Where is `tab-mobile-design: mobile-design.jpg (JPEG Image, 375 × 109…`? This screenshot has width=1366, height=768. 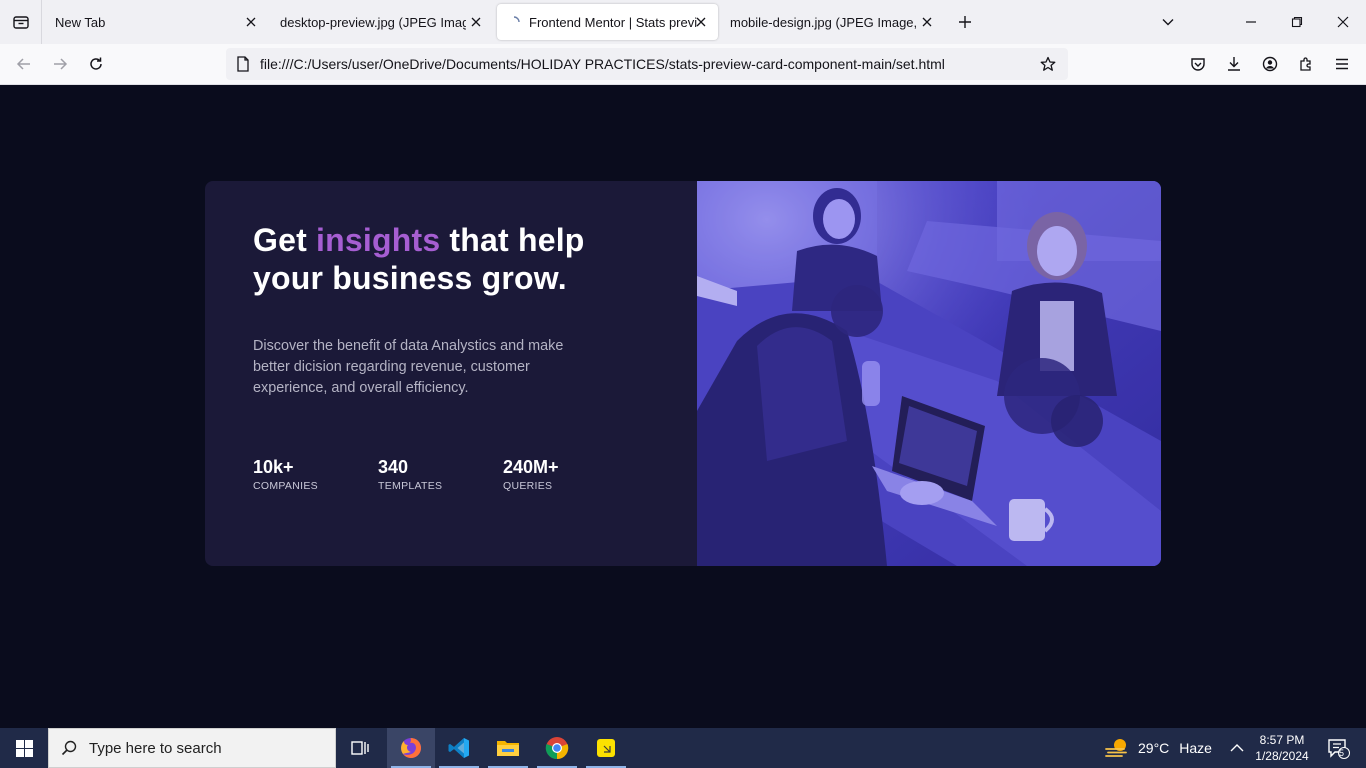
tab-mobile-design: mobile-design.jpg (JPEG Image, 375 × 109… is located at coordinates (833, 22).